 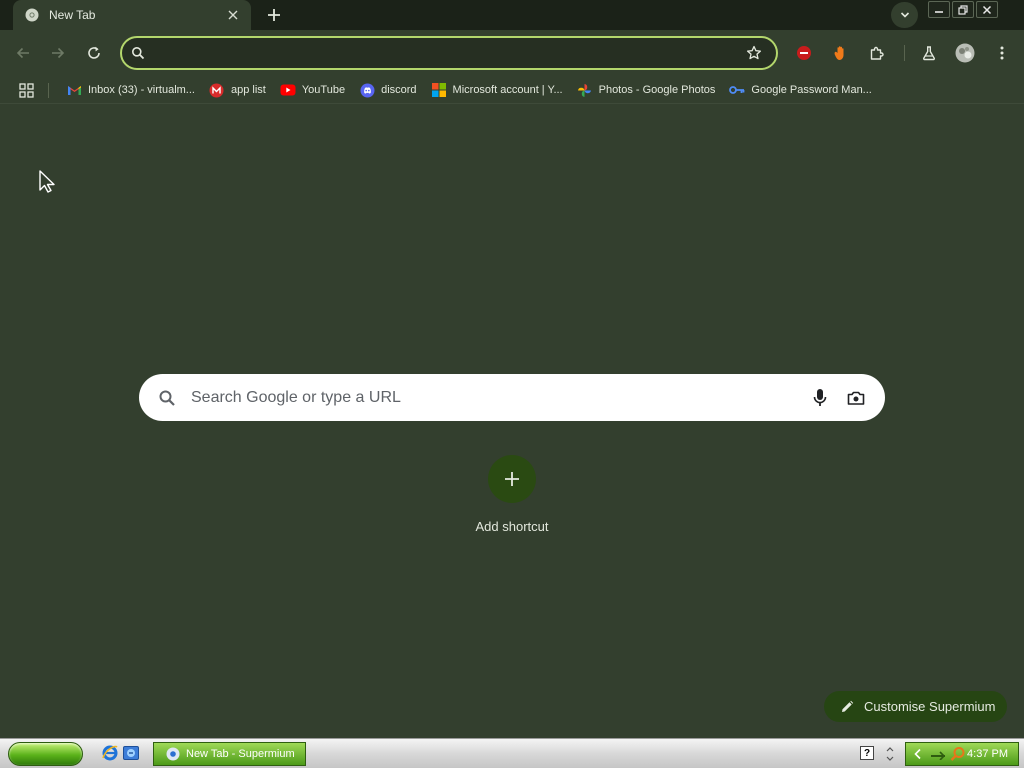 I want to click on start-button, so click(x=45, y=754).